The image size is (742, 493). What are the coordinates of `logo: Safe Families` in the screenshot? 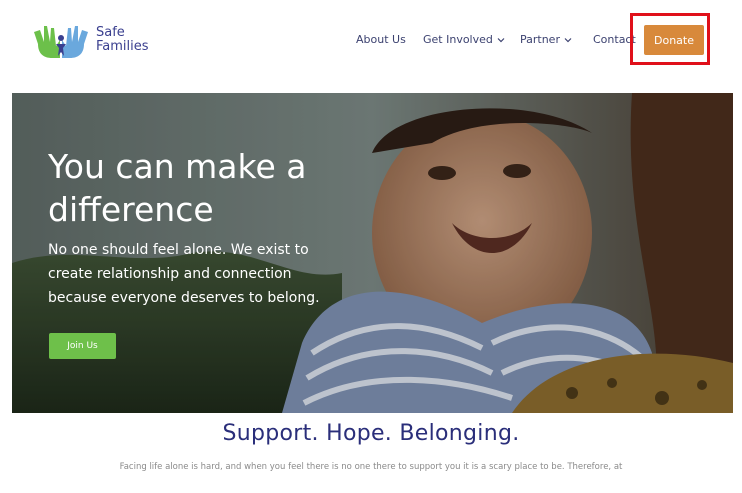 It's located at (100, 42).